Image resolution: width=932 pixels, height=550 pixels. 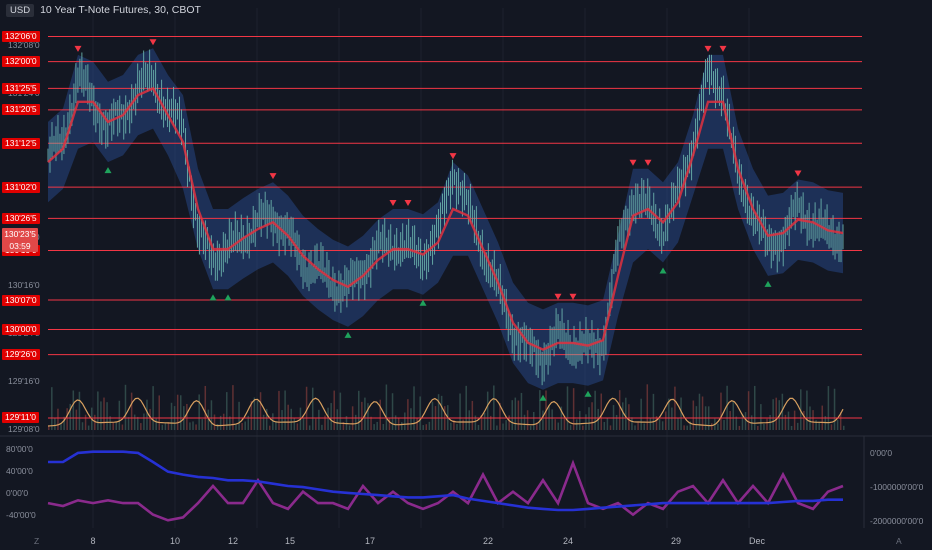 I want to click on time-tick-label: 22, so click(x=488, y=541).